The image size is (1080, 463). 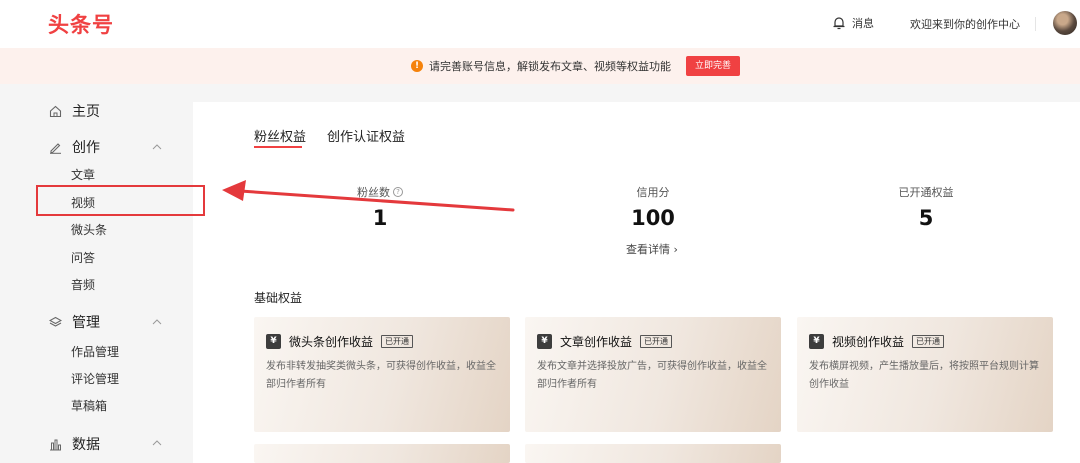 What do you see at coordinates (89, 405) in the screenshot?
I see `sidebar-item-drafts: 草稿箱` at bounding box center [89, 405].